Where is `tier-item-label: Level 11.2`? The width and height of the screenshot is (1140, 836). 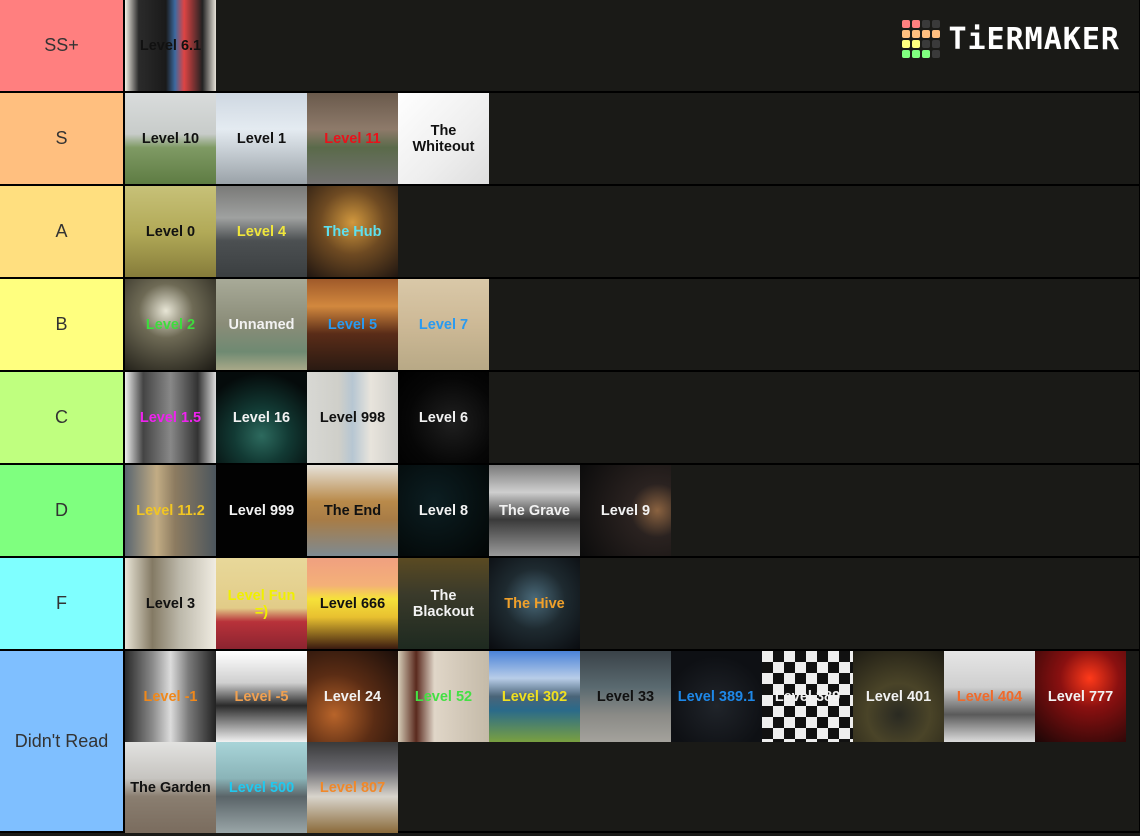
tier-item-label: Level 11.2 is located at coordinates (170, 510).